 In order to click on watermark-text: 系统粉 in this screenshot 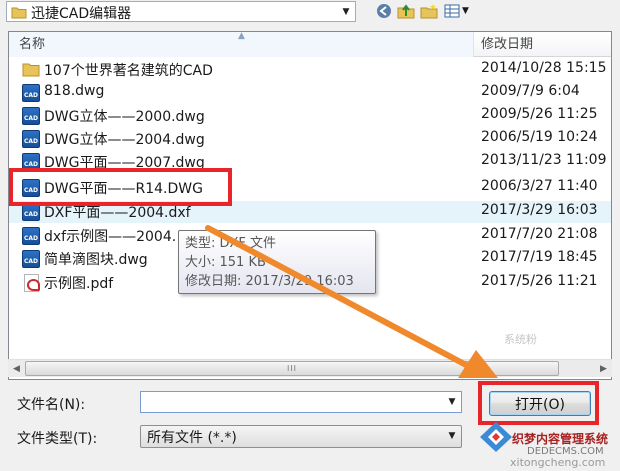, I will do `click(520, 339)`.